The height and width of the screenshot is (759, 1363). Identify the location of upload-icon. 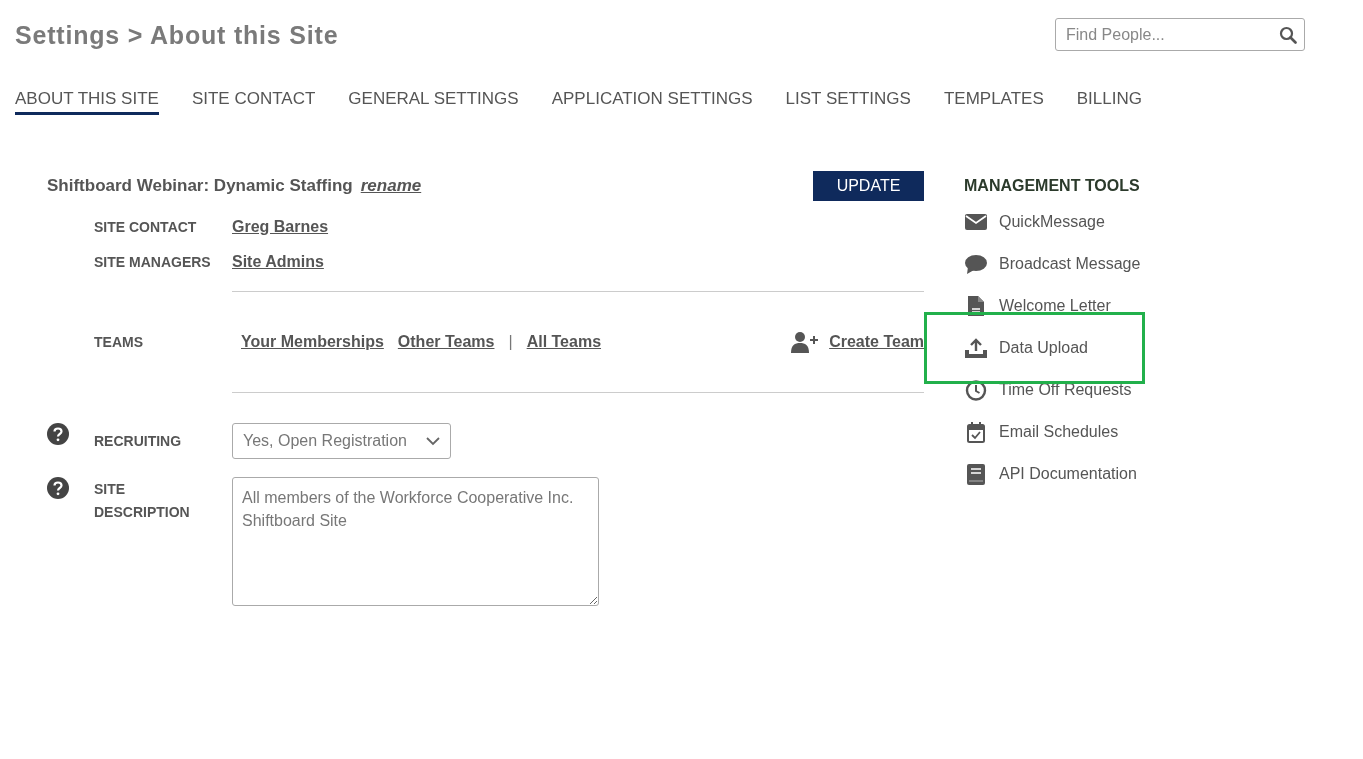
(976, 348).